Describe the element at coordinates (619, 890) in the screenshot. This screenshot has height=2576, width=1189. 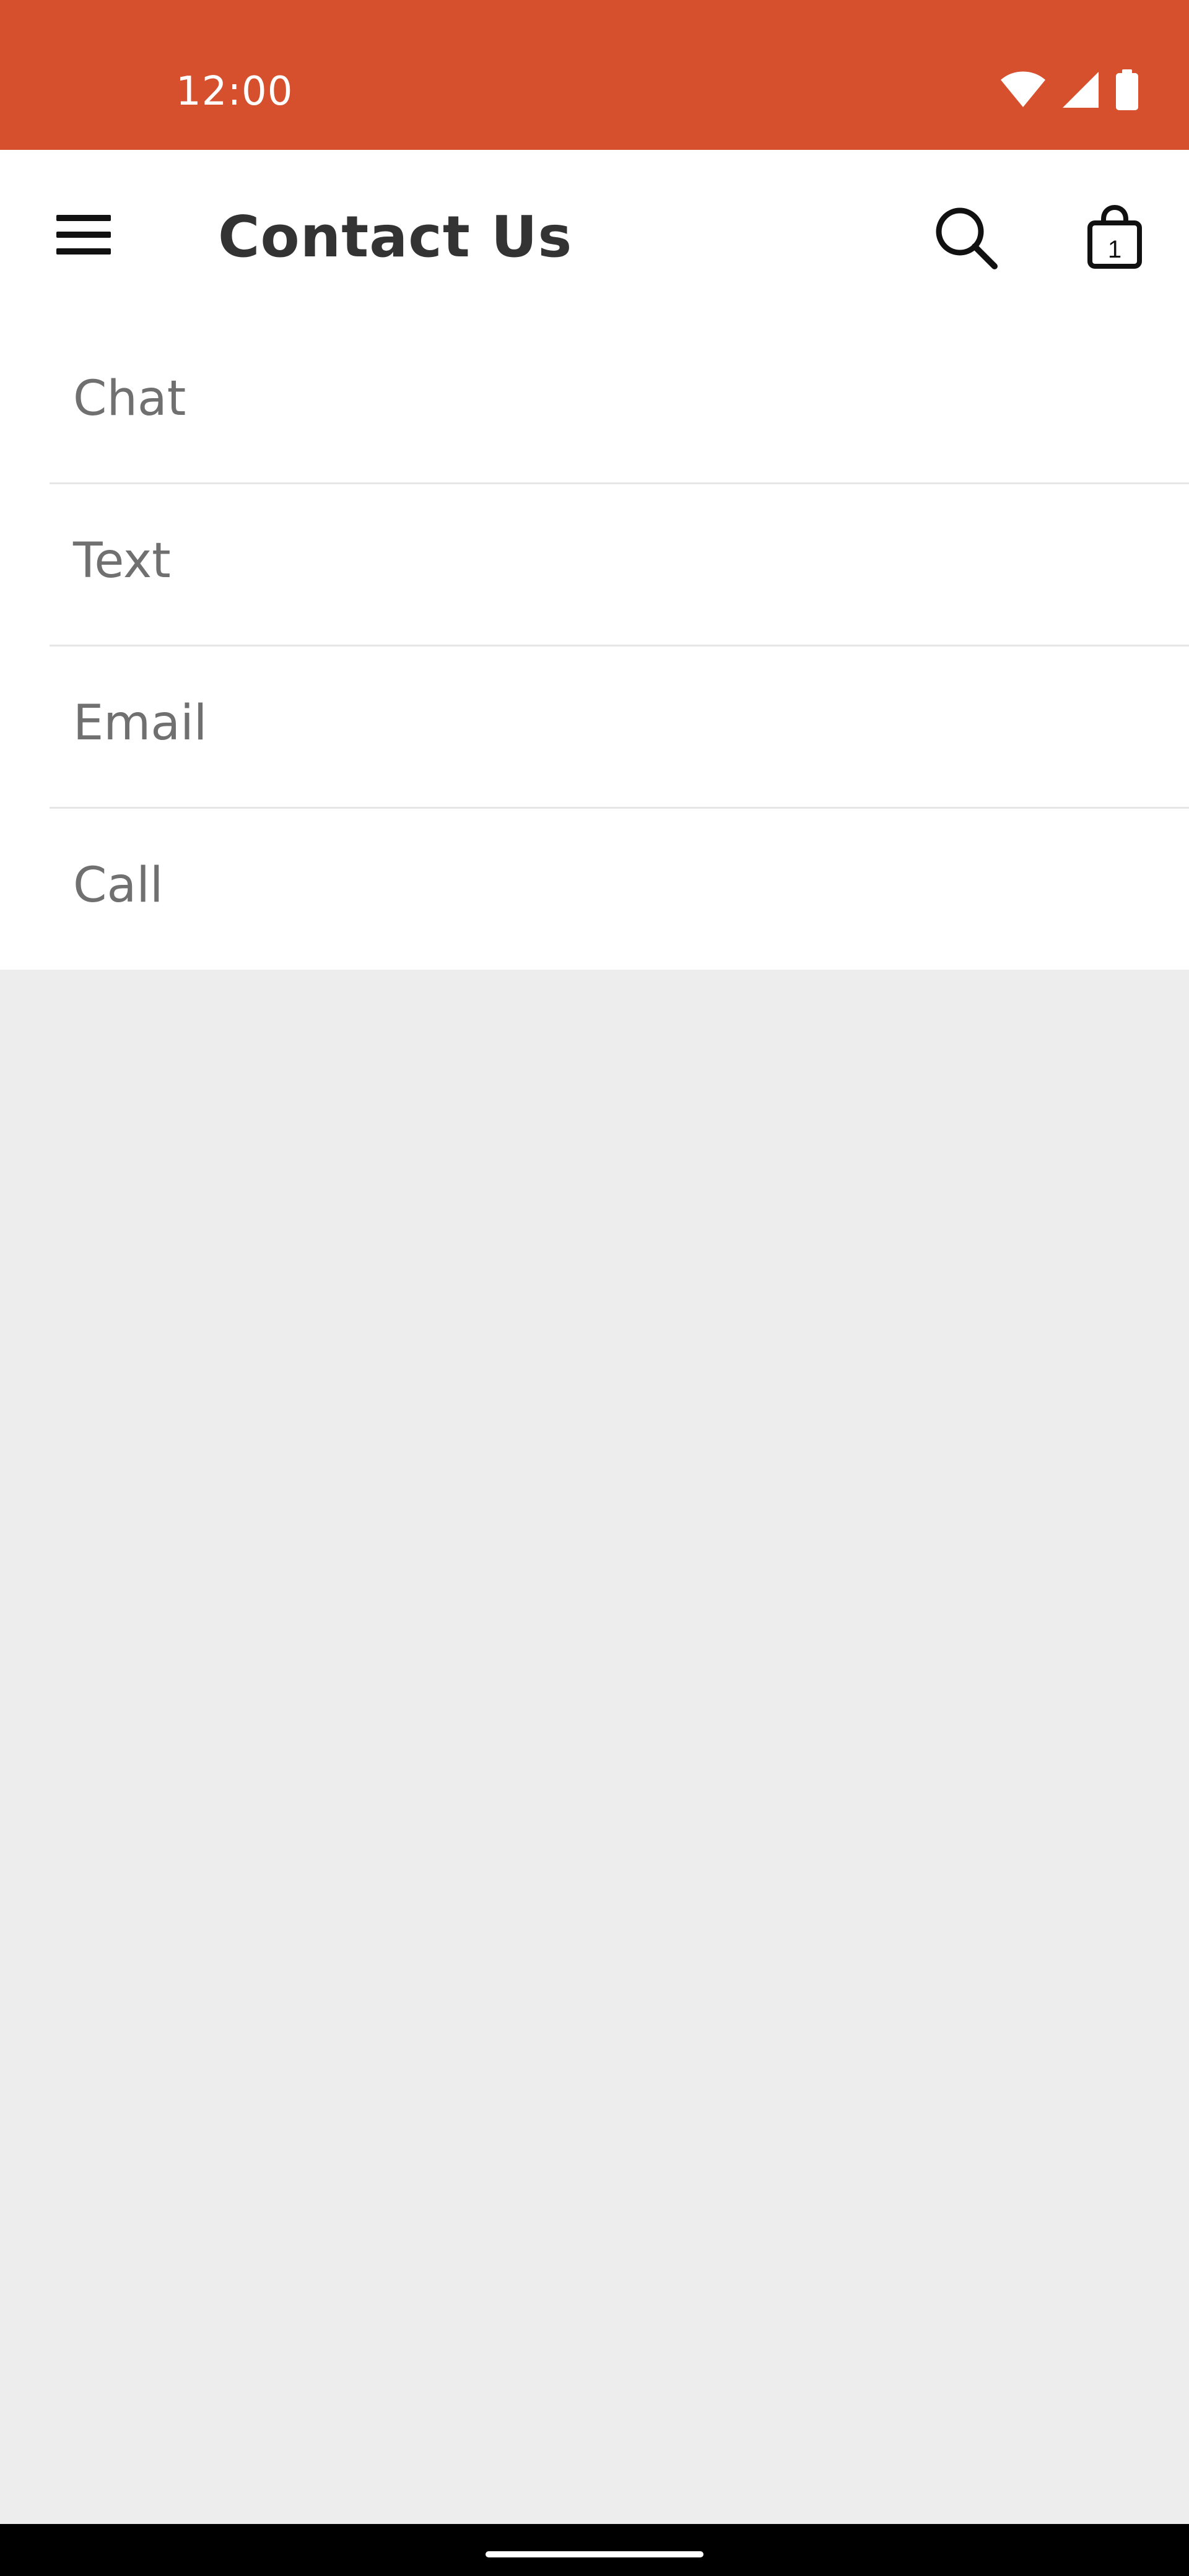
I see `contact-option-call: Call` at that location.